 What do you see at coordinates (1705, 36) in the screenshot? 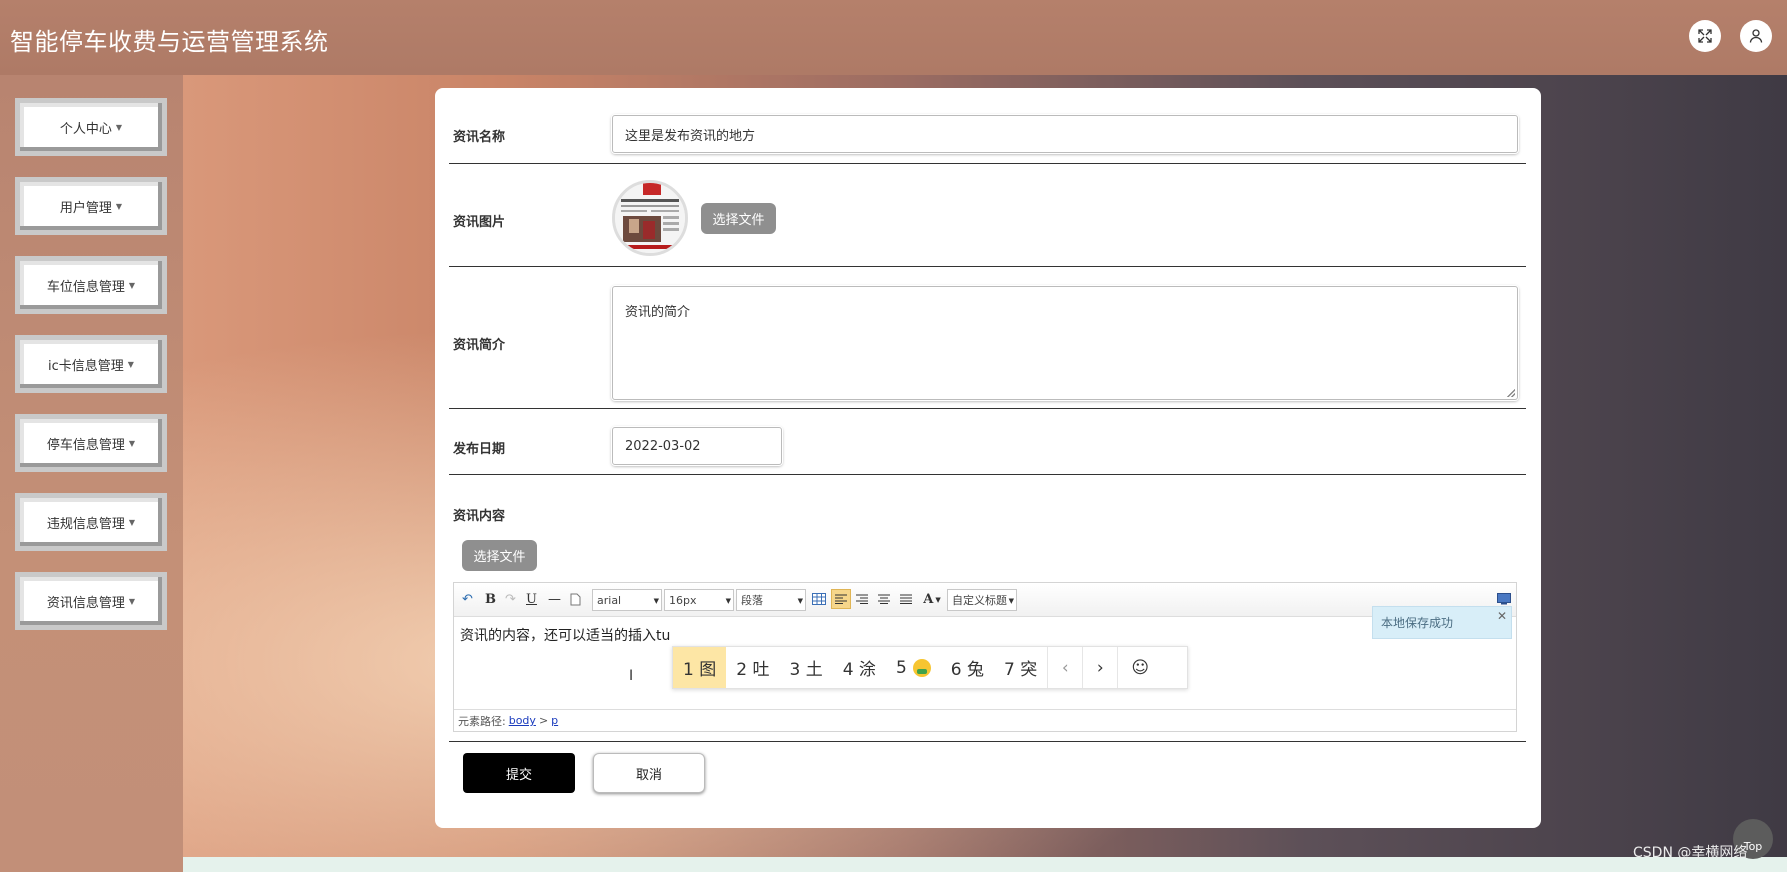
I see `fullscreen-icon` at bounding box center [1705, 36].